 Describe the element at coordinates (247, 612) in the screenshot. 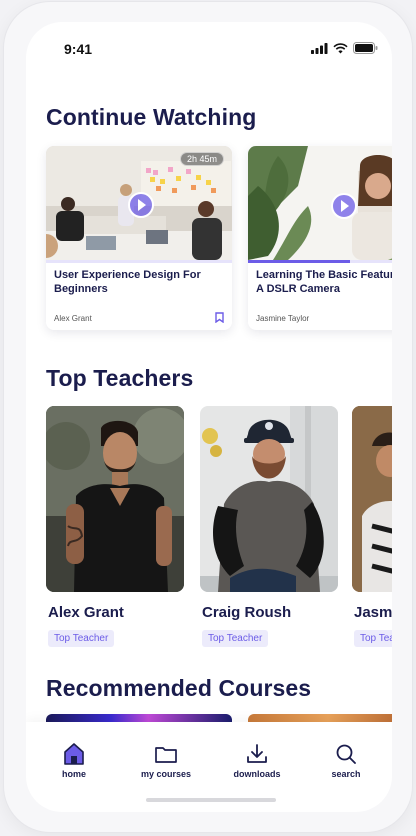

I see `teacher-name: Craig Roush` at that location.